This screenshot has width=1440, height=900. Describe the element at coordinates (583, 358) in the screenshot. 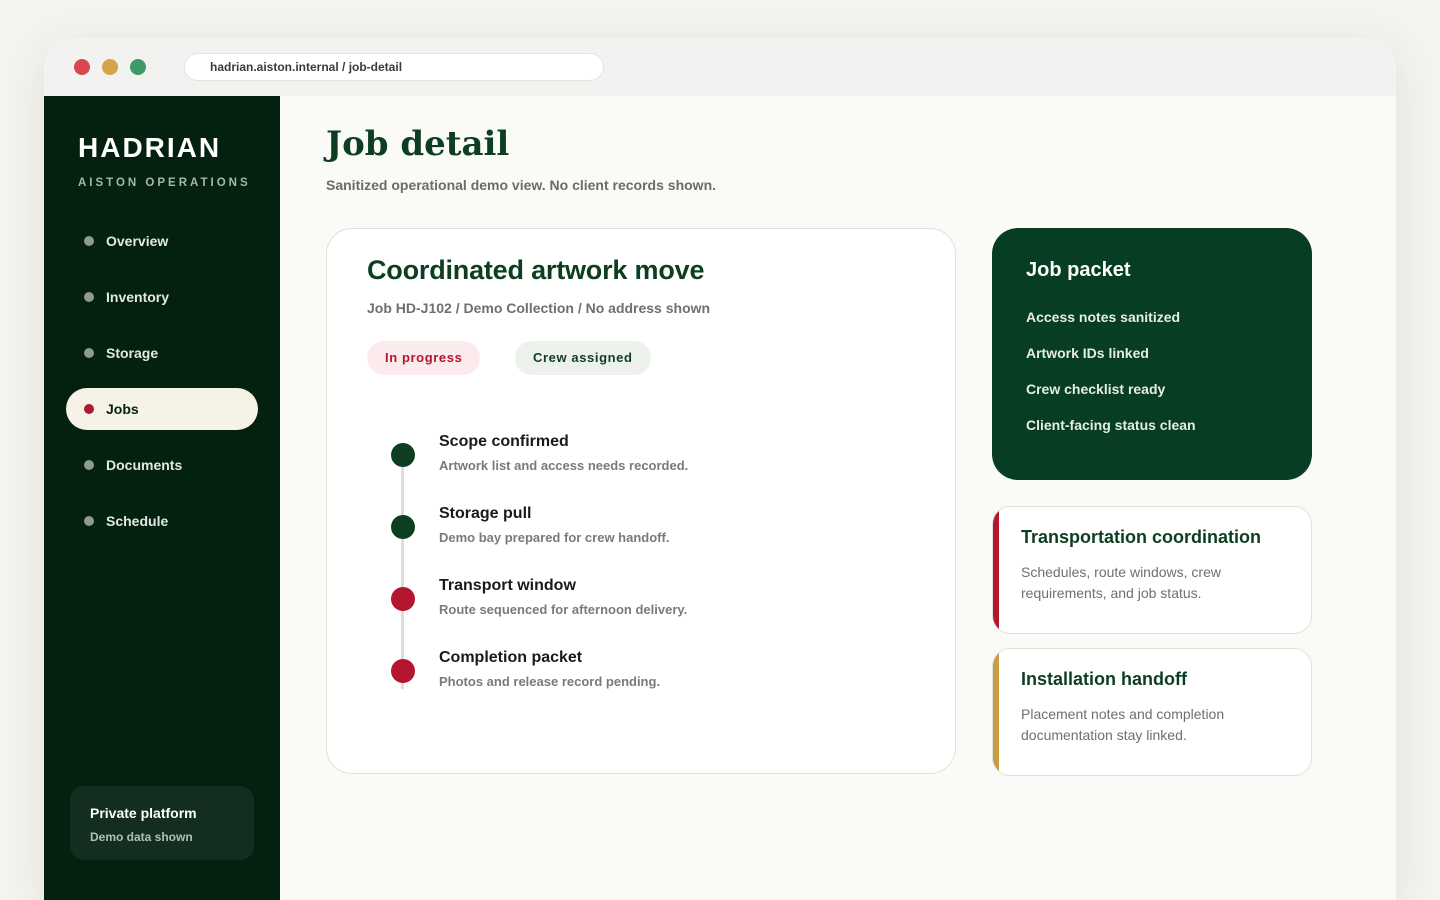

I see `status-badge-crew-assigned: Crew assigned` at that location.